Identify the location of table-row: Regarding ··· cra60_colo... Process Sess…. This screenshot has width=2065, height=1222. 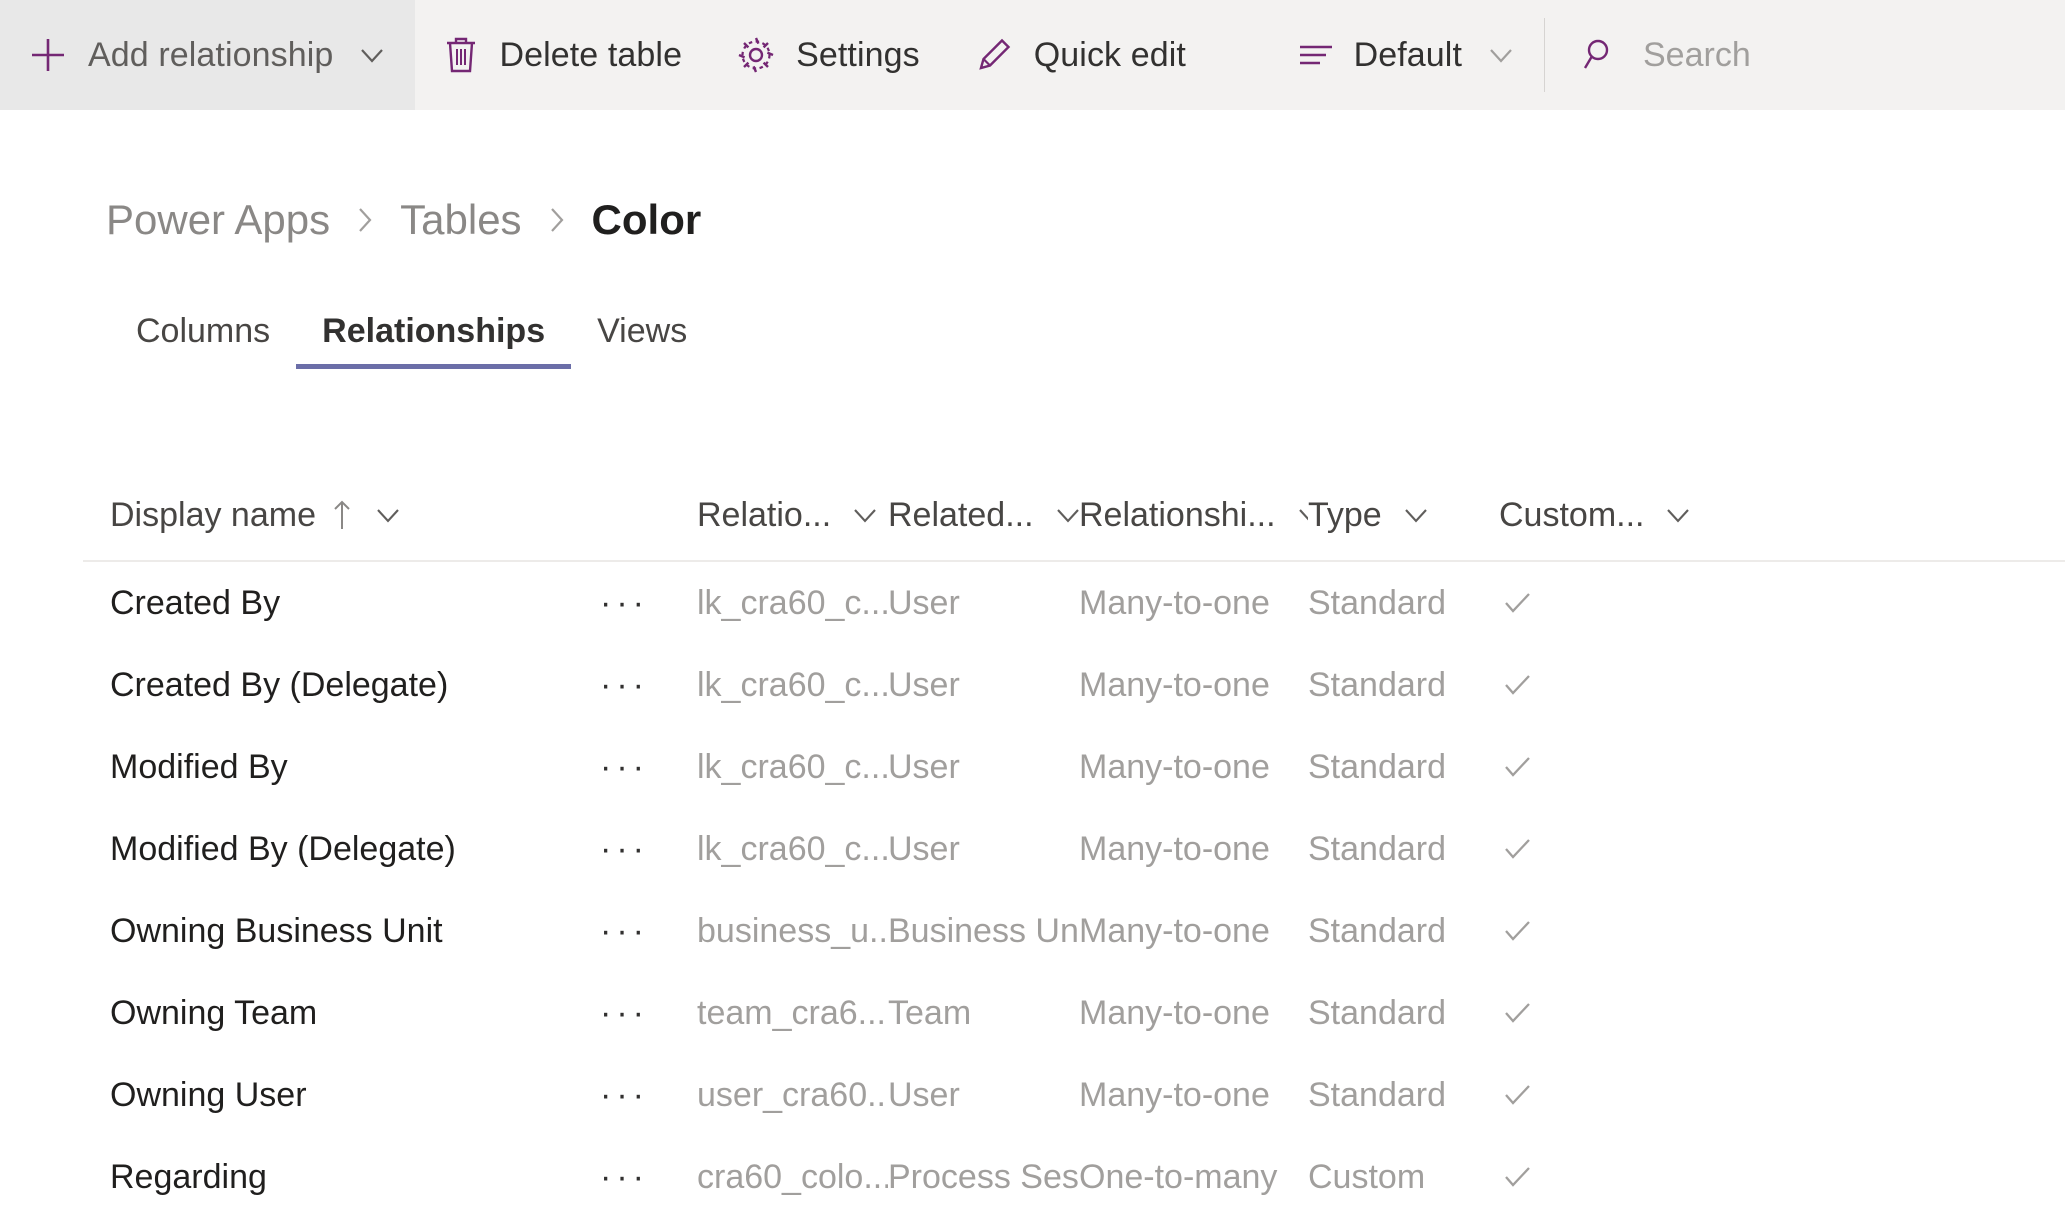
(1032, 1177).